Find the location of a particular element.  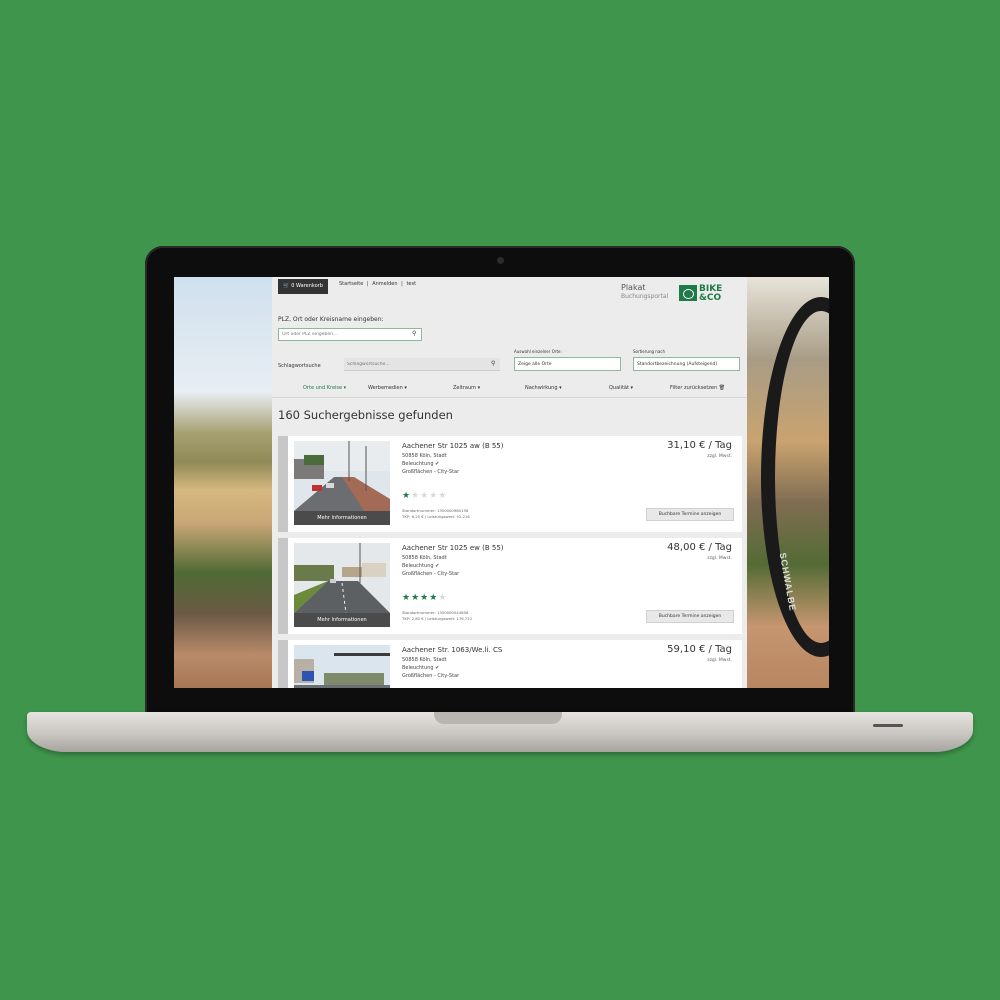

cart-button: 🛒 0 Warenkorb is located at coordinates (303, 286).